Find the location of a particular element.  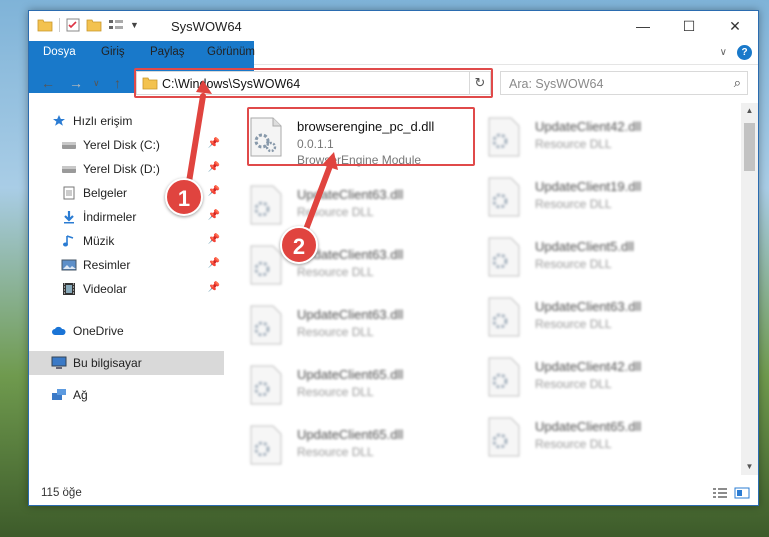

annotation-arrows is located at coordinates (261, 161).